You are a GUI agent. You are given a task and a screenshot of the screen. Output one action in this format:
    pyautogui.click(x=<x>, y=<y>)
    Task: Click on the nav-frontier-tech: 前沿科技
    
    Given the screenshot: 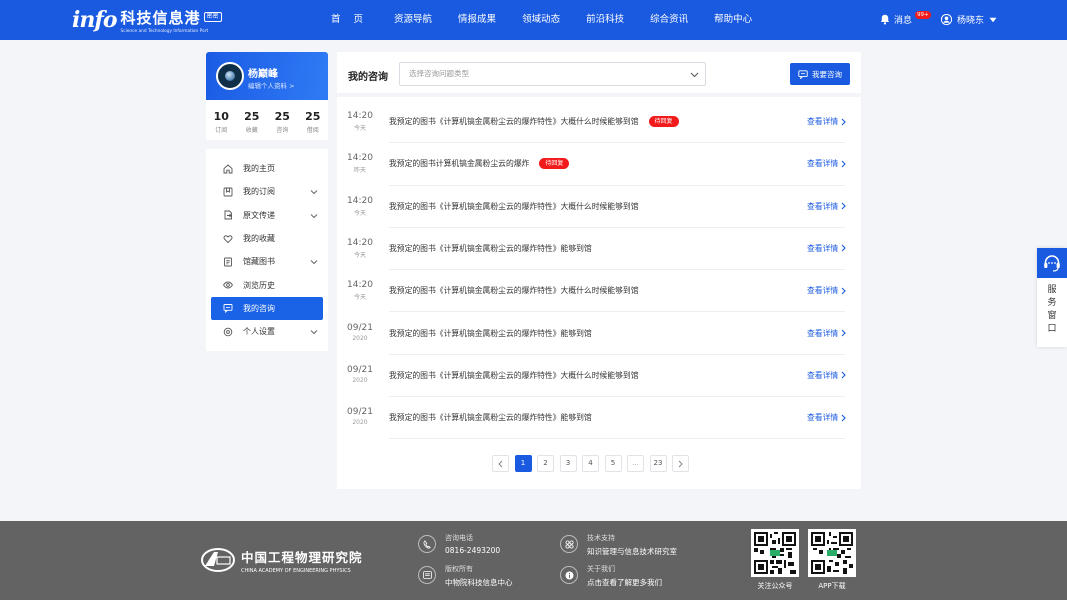 What is the action you would take?
    pyautogui.click(x=605, y=20)
    